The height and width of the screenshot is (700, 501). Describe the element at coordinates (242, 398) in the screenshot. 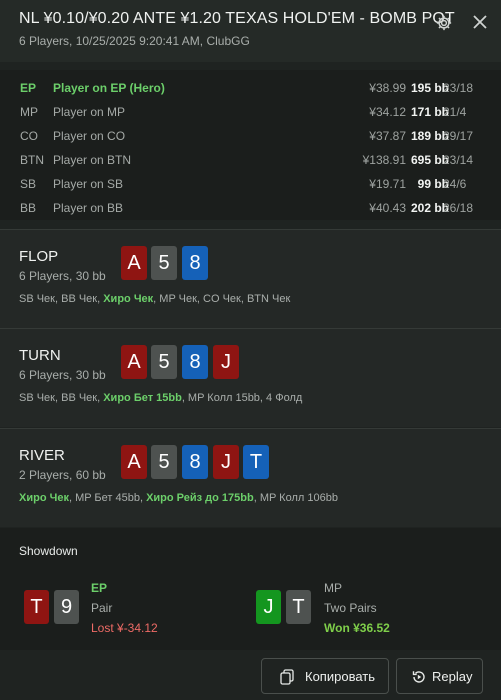

I see `action-text: , MP Колл 15bb, 4 Фолд` at that location.